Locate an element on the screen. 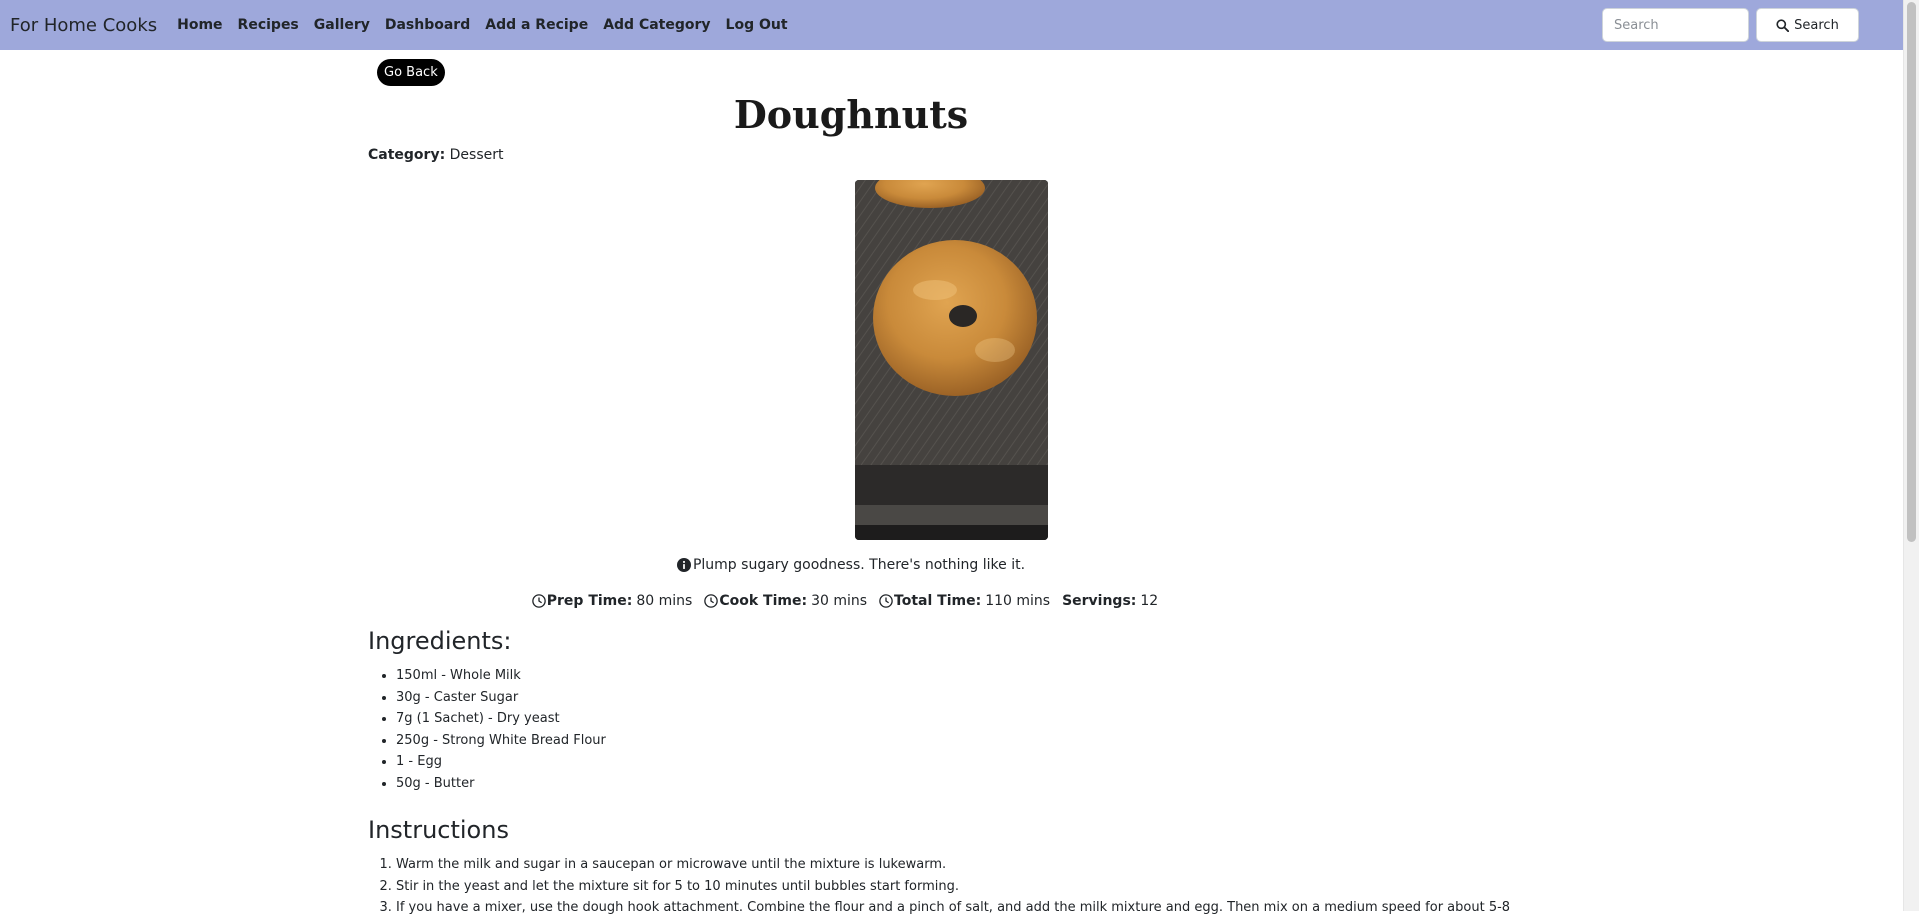 The image size is (1919, 919). nav-link-log-out: Log Out is located at coordinates (757, 25).